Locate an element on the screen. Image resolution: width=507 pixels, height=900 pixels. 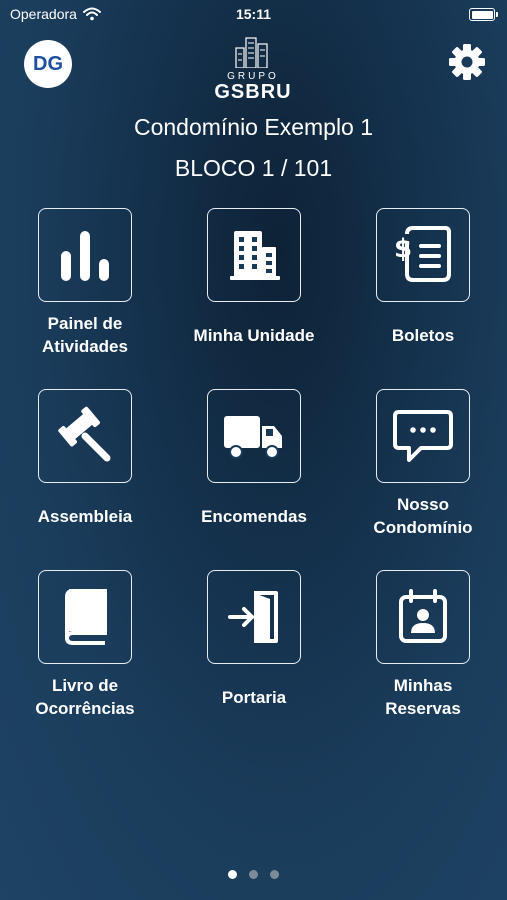
battery-icon is located at coordinates (483, 14).